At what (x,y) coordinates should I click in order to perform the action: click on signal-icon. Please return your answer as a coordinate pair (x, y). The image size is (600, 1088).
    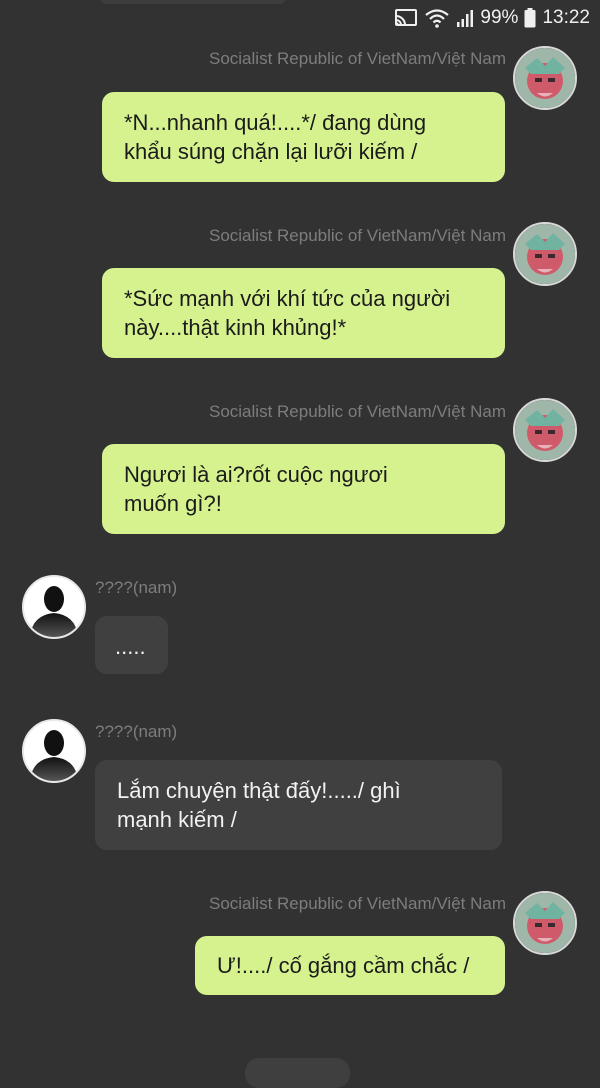
    Looking at the image, I should click on (465, 18).